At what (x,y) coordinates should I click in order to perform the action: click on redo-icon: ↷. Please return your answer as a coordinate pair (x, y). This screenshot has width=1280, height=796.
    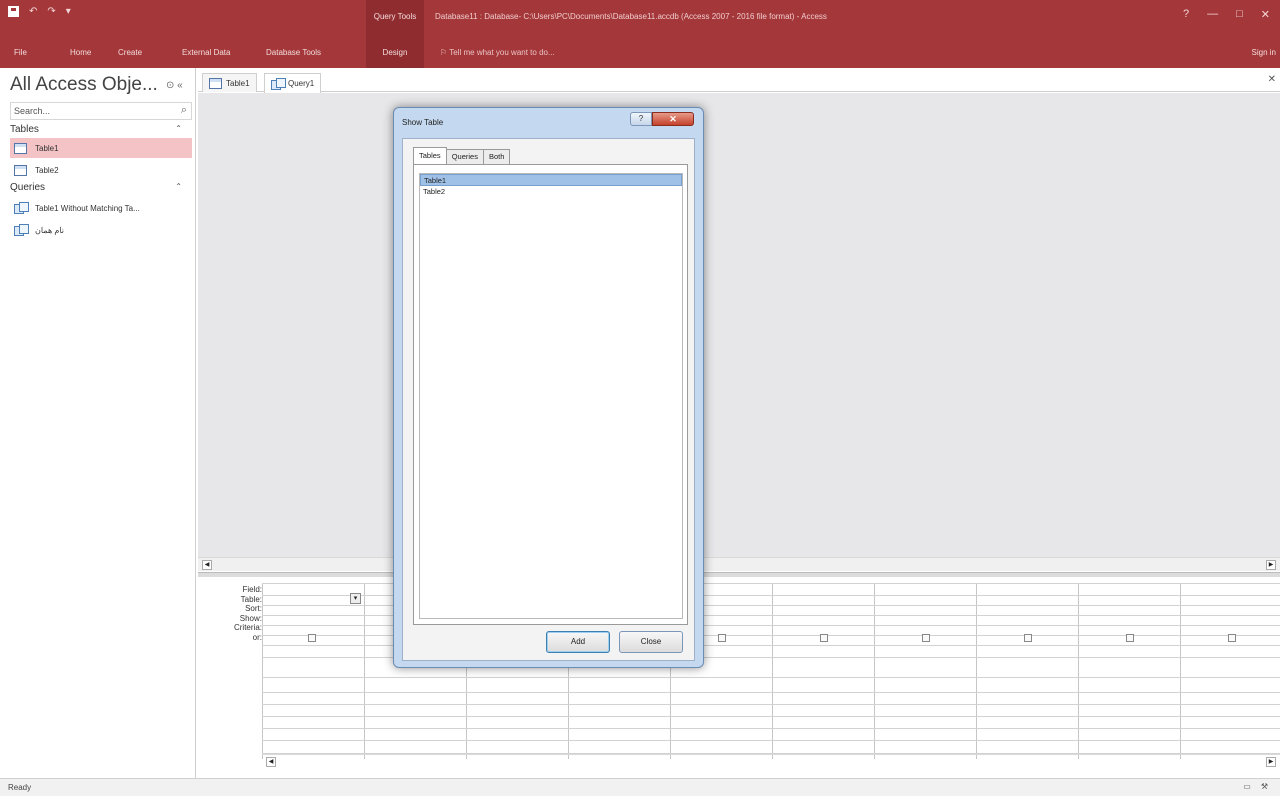
    Looking at the image, I should click on (51, 11).